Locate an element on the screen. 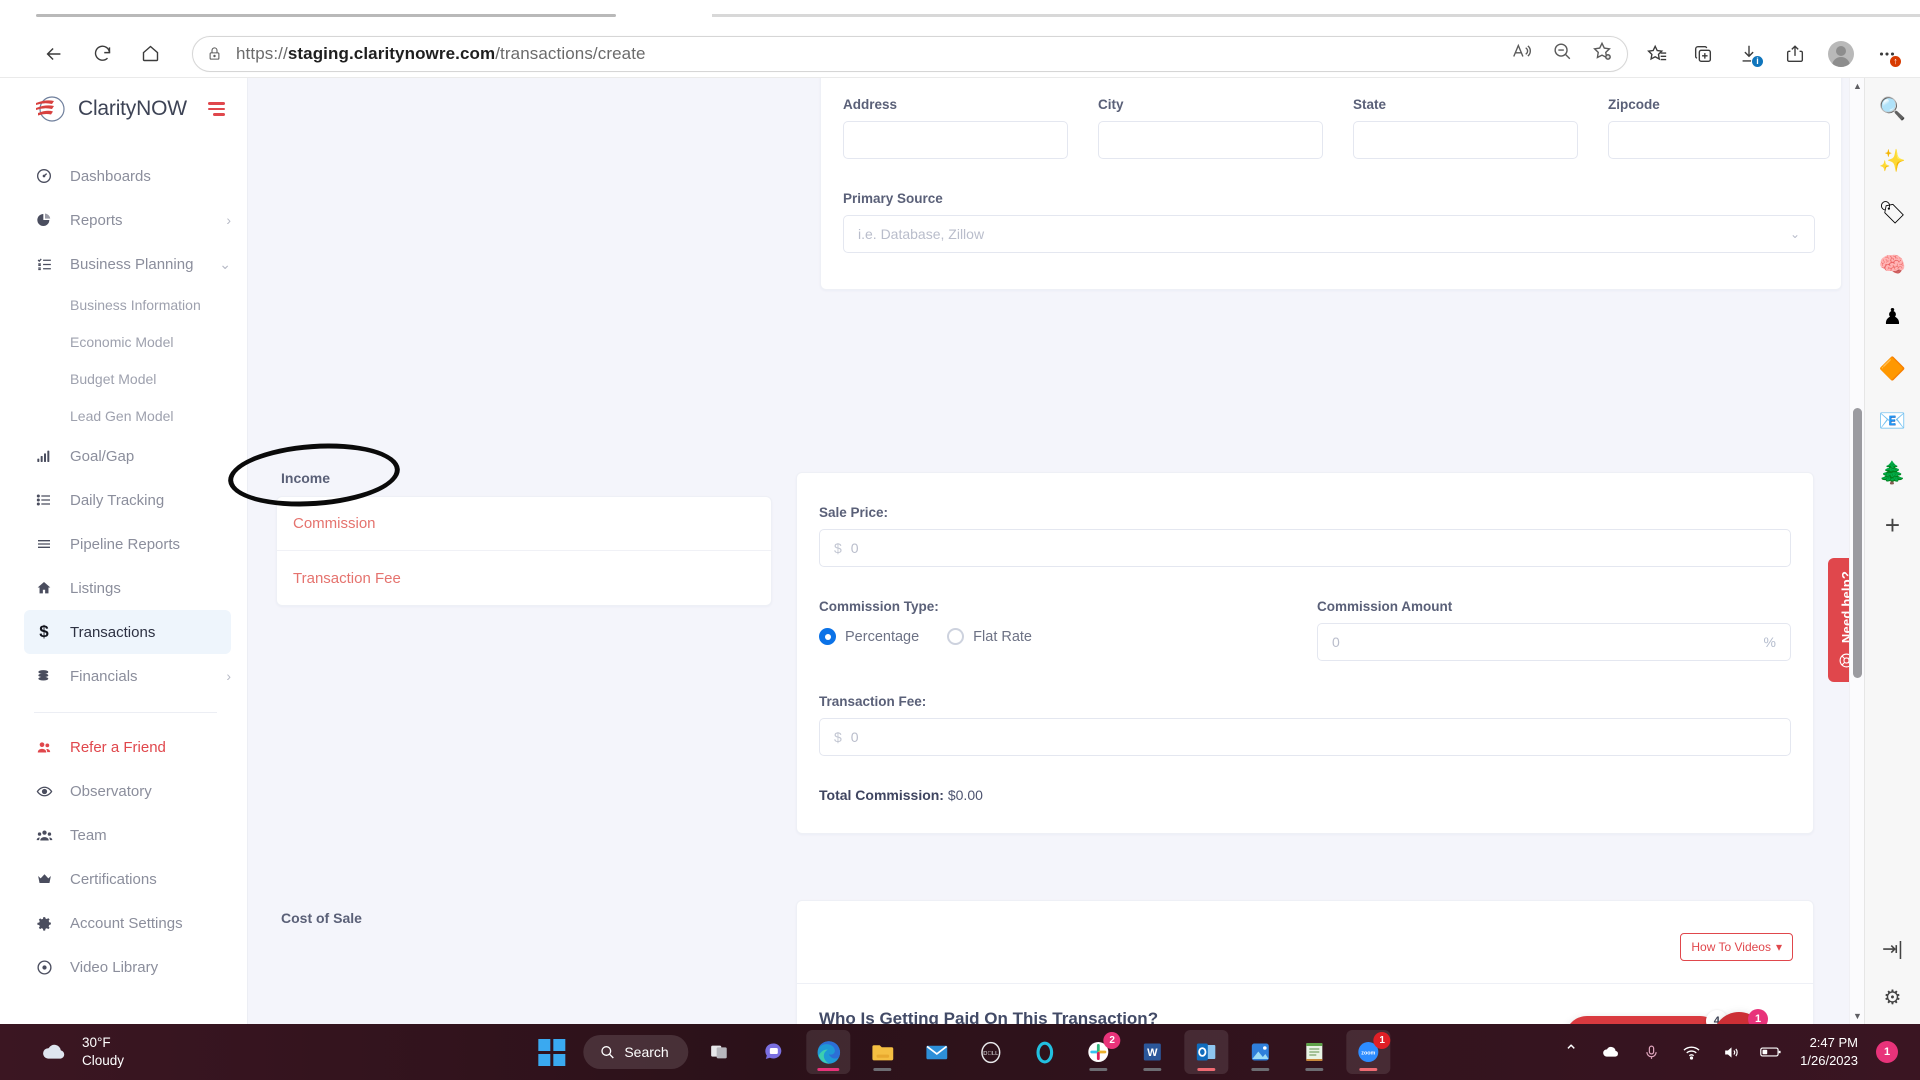 The width and height of the screenshot is (1920, 1080). add-sidebar-icon: + is located at coordinates (1893, 525).